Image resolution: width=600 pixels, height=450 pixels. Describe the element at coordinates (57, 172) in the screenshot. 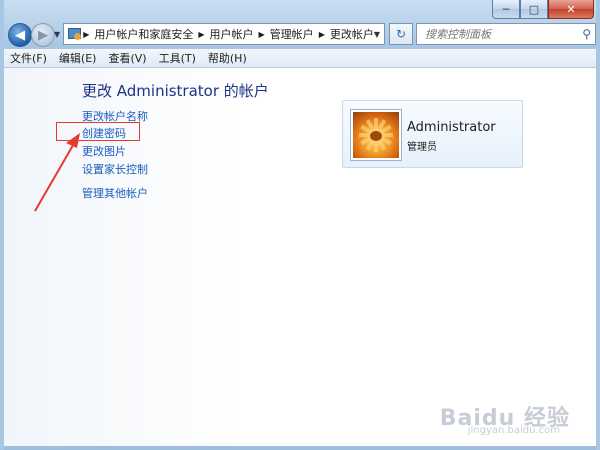

I see `annotation-arrow-icon` at that location.